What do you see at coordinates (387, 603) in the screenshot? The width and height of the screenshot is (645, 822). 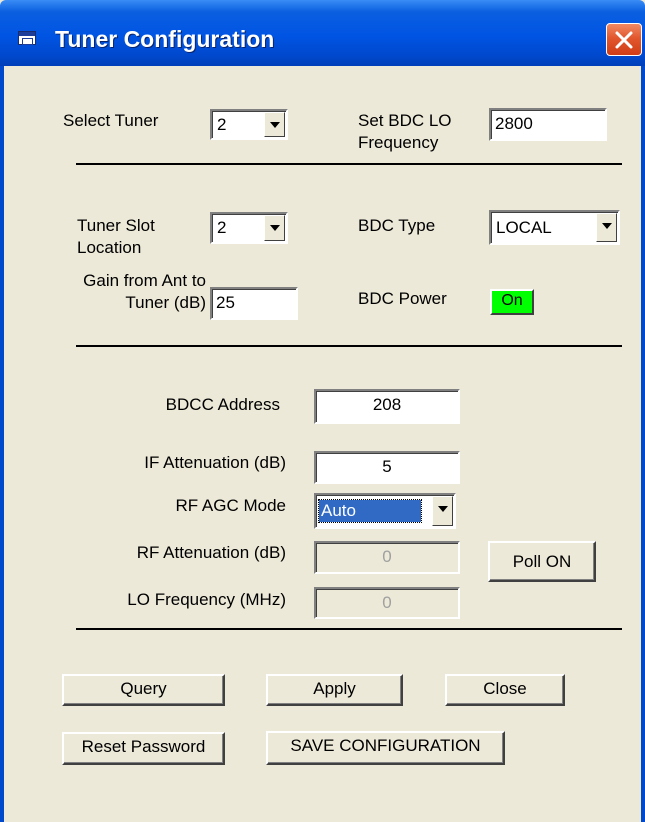 I see `lo-frequency-input: 0` at bounding box center [387, 603].